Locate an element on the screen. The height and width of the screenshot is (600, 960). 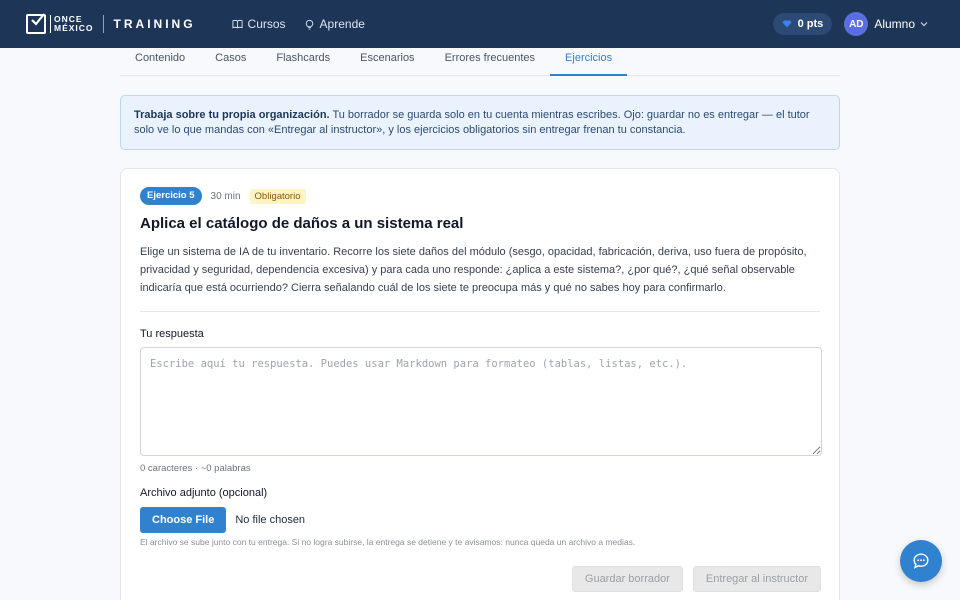
nav-aprende: Aprende is located at coordinates (334, 24).